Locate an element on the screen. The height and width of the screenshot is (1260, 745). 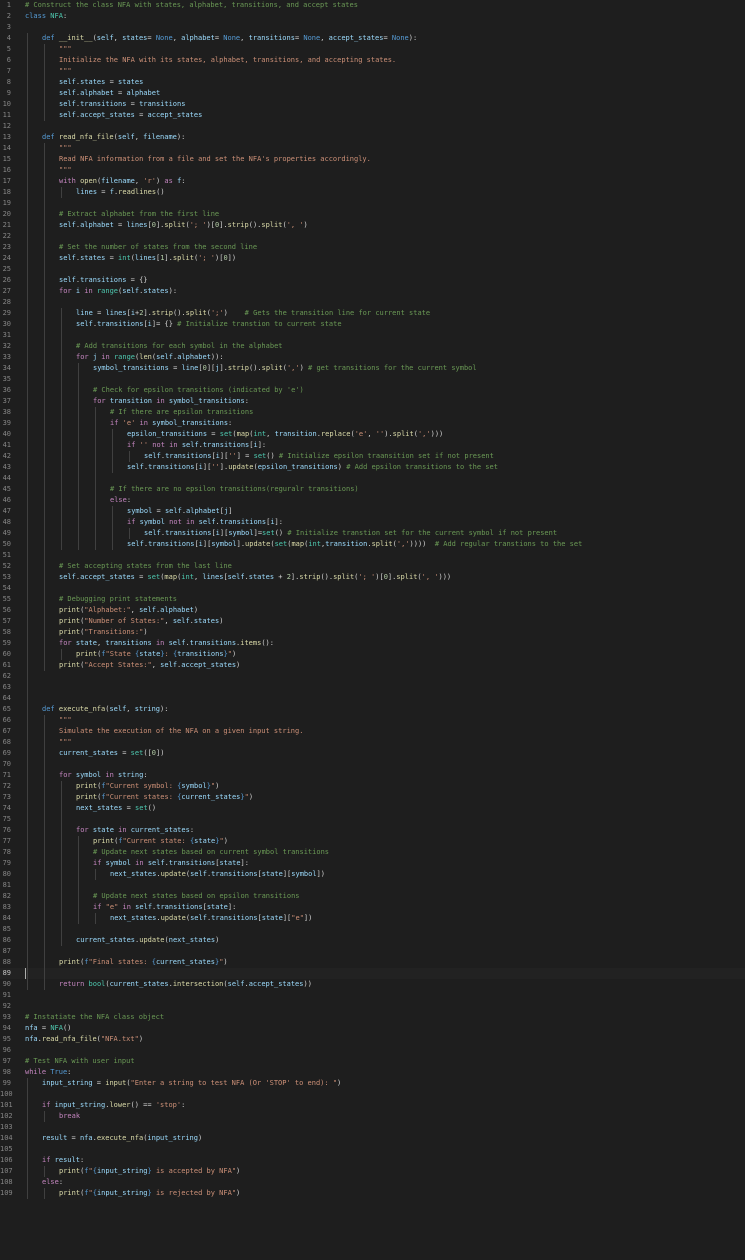
code-line: 20 # Extract alphabet from the first line is located at coordinates (372, 214).